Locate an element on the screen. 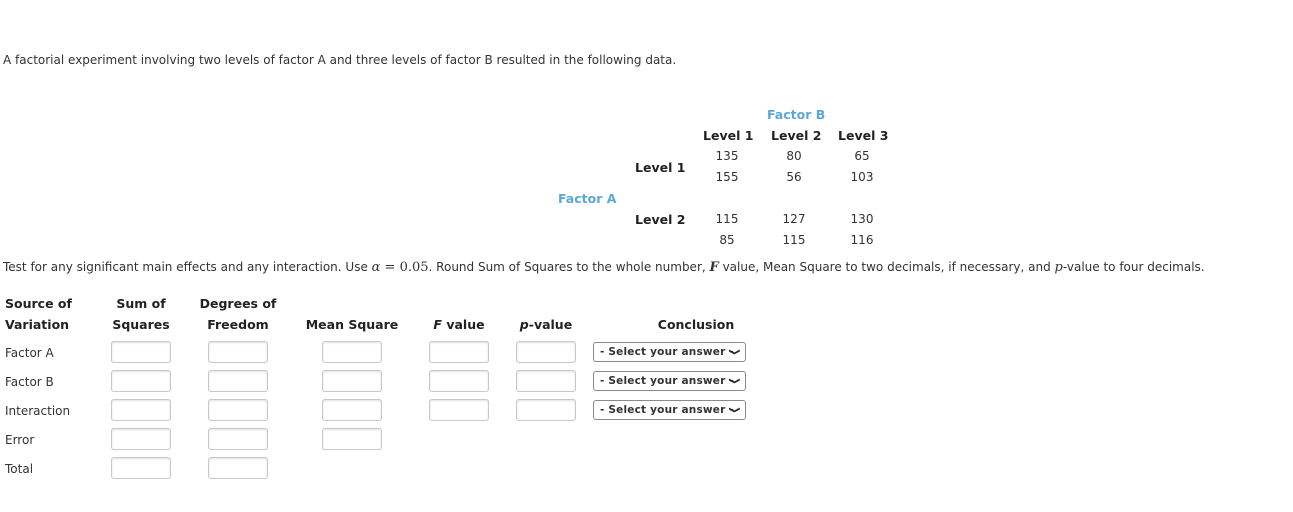 The image size is (1293, 512). row-label-error: Error is located at coordinates (20, 440).